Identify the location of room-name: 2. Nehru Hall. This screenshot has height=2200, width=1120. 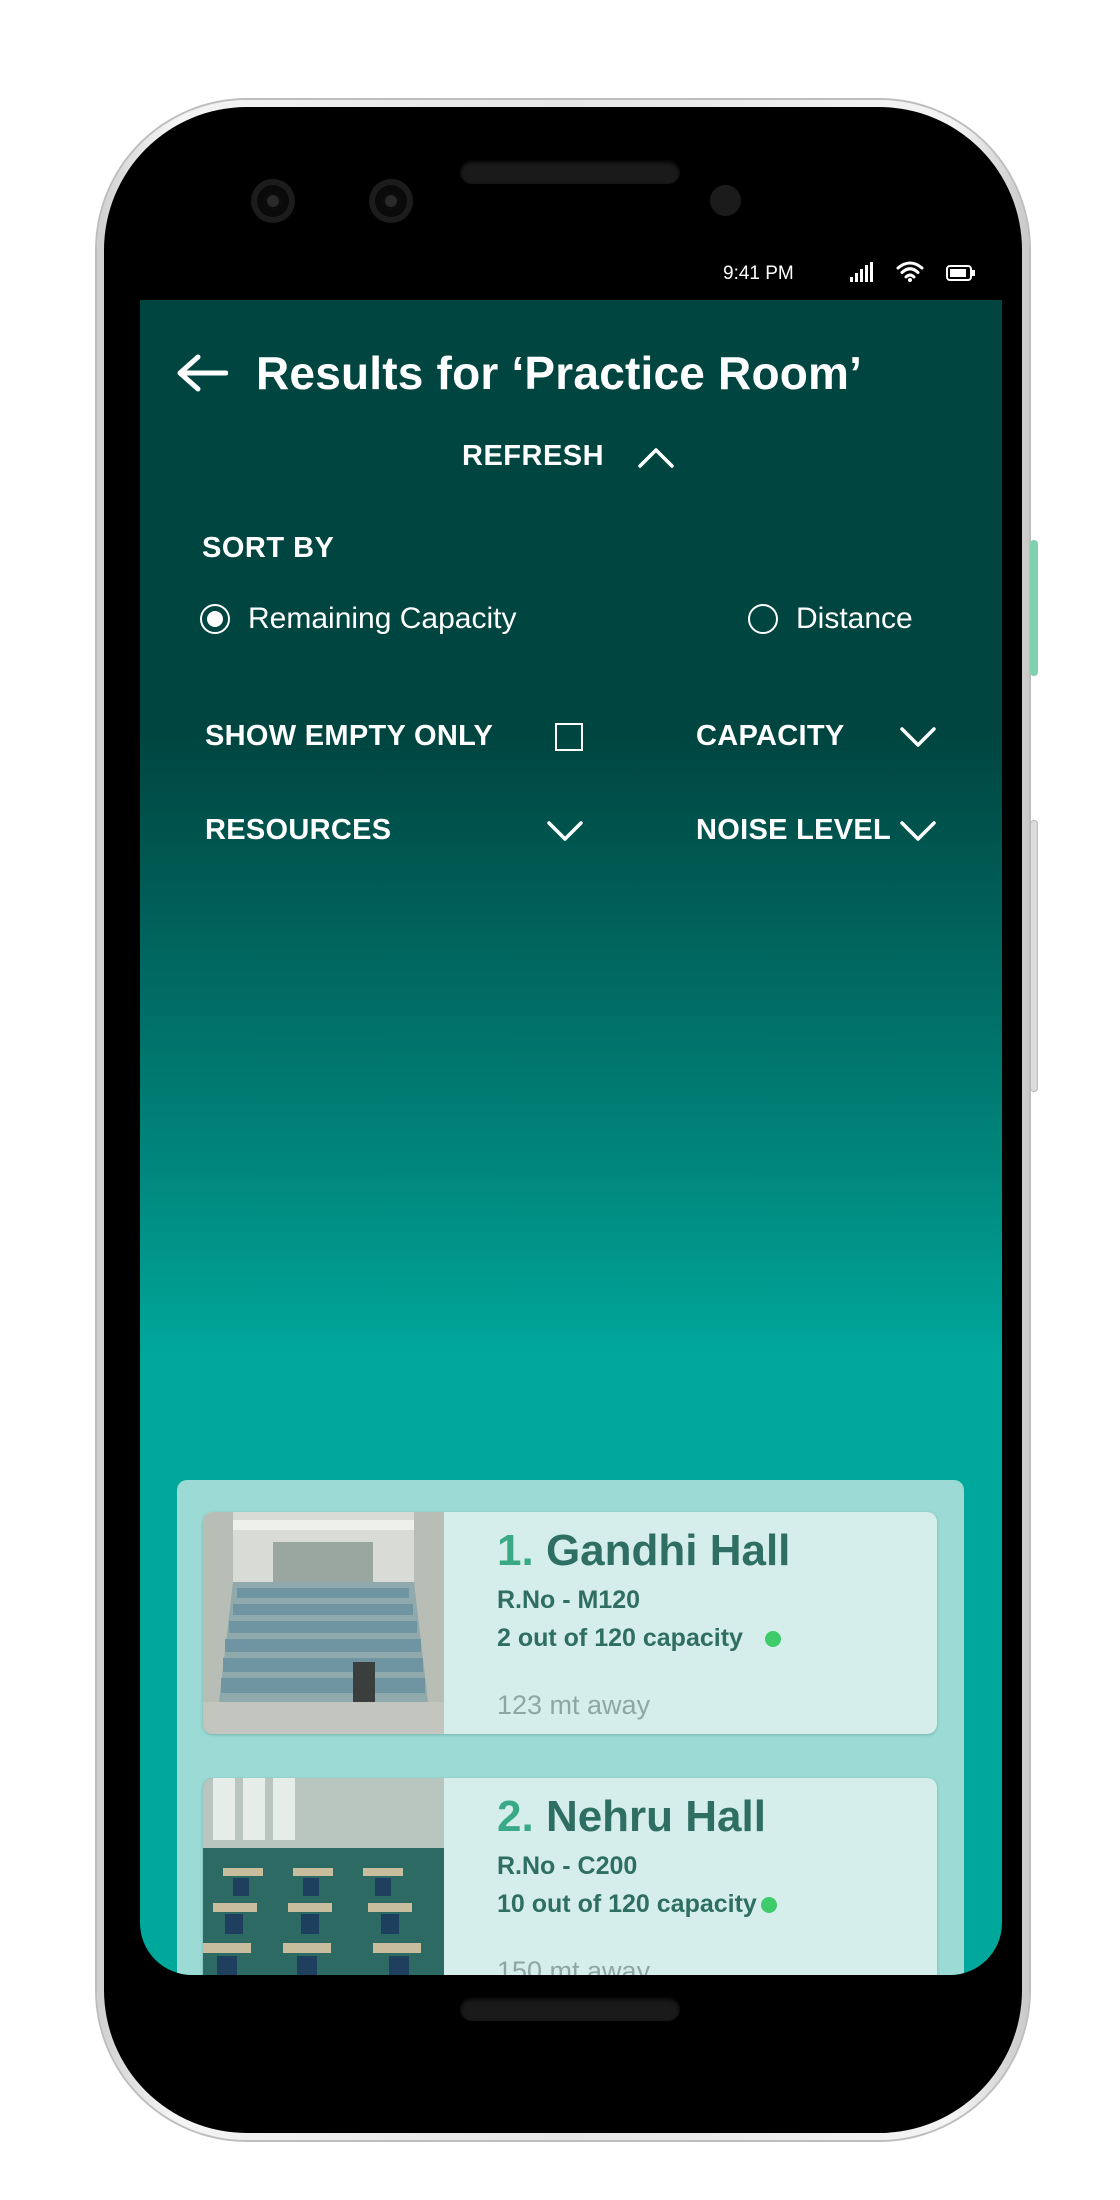
(631, 1817).